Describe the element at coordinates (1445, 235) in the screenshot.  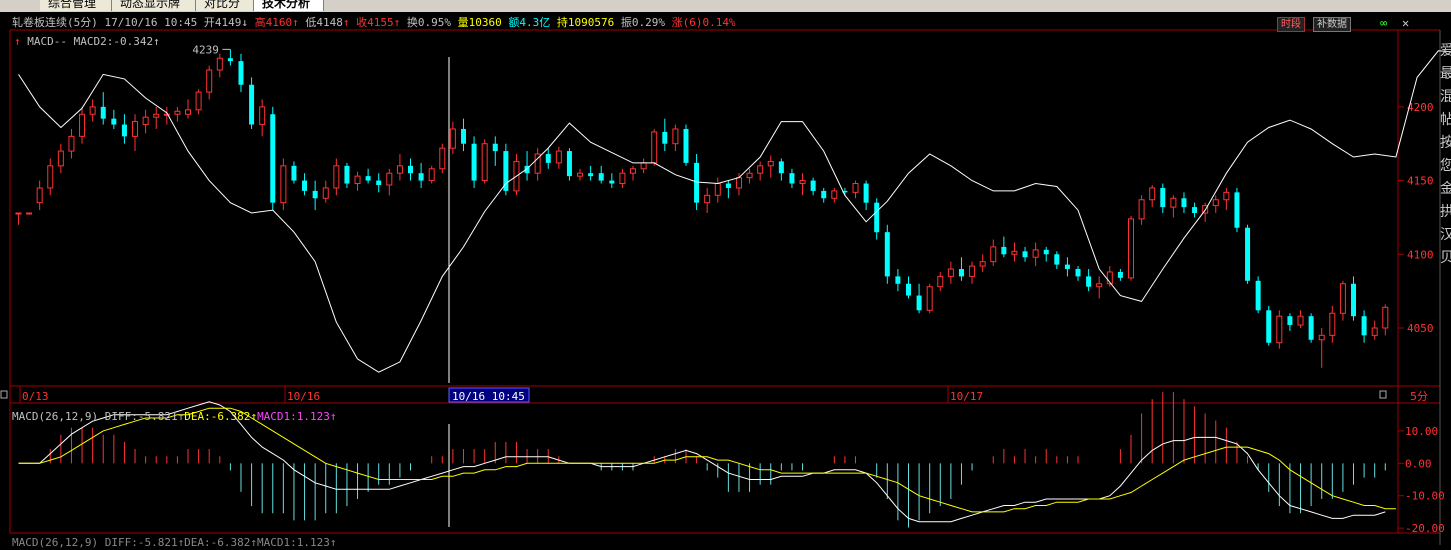
I see `side-char: 汉` at that location.